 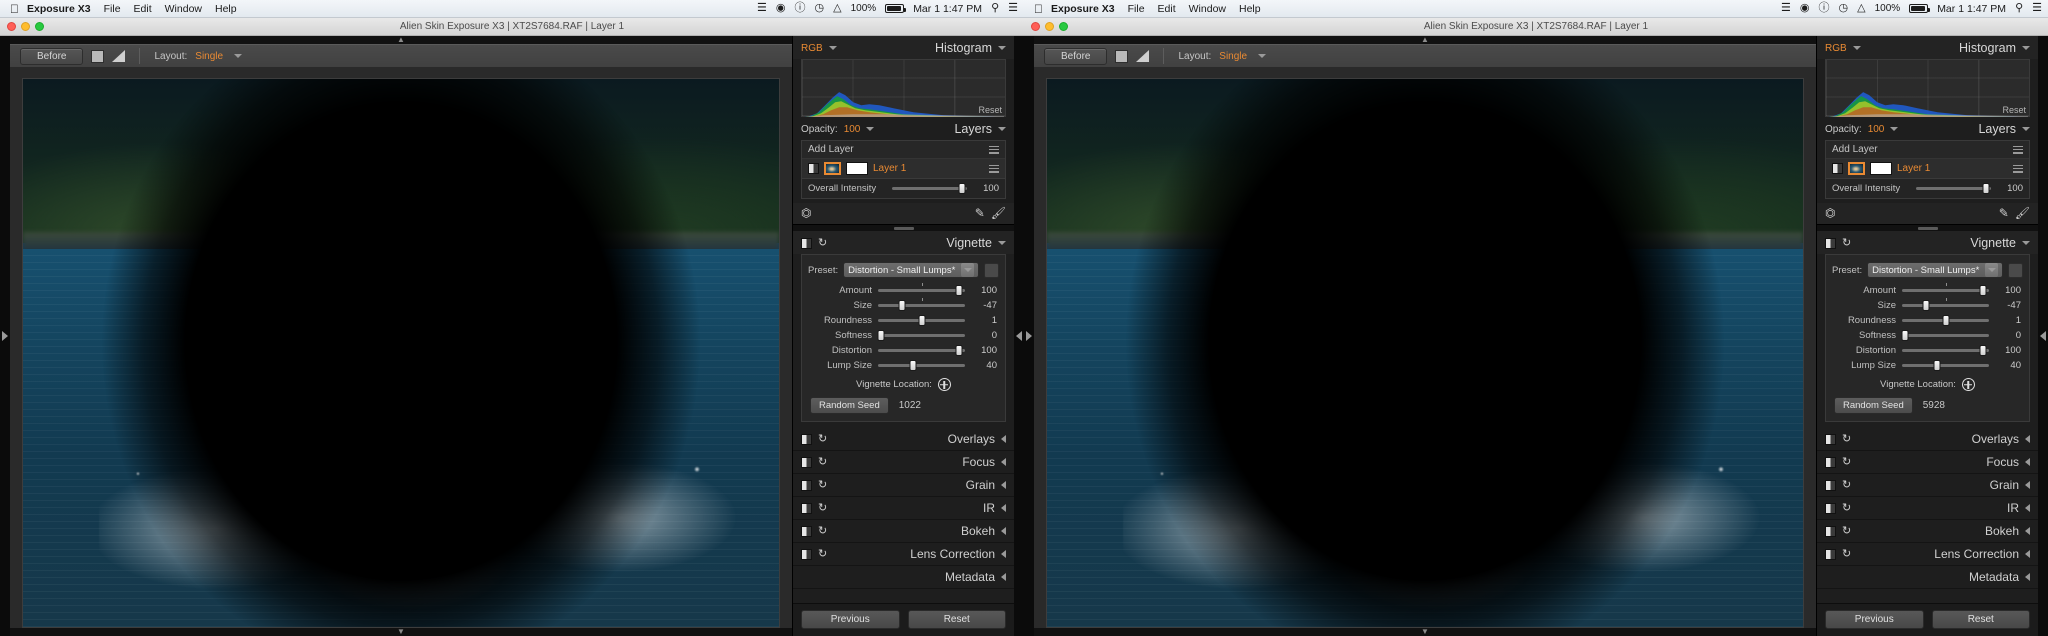 What do you see at coordinates (1083, 9) in the screenshot?
I see `menu-app-name: Exposure X3` at bounding box center [1083, 9].